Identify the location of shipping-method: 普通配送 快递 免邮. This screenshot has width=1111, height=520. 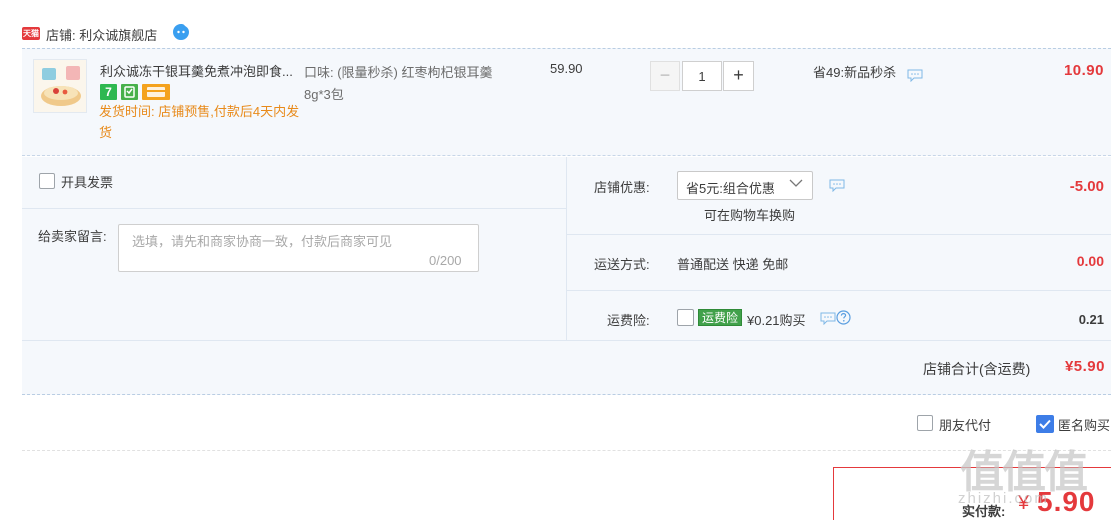
(733, 264).